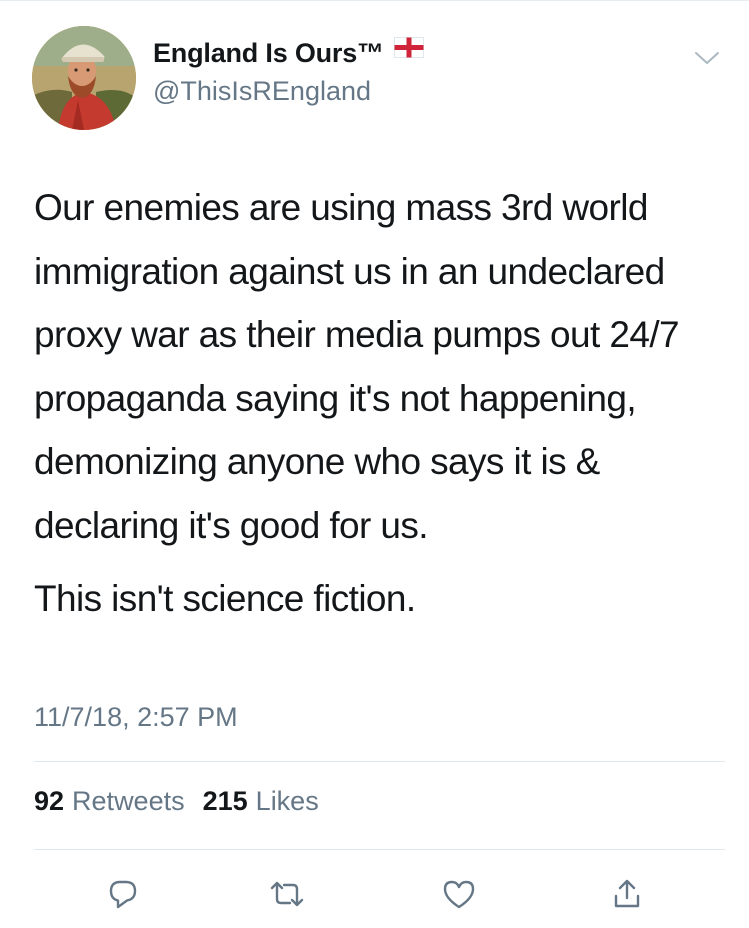 This screenshot has width=749, height=928. I want to click on engagement-stats: 92 Retweets 215 Likes, so click(176, 801).